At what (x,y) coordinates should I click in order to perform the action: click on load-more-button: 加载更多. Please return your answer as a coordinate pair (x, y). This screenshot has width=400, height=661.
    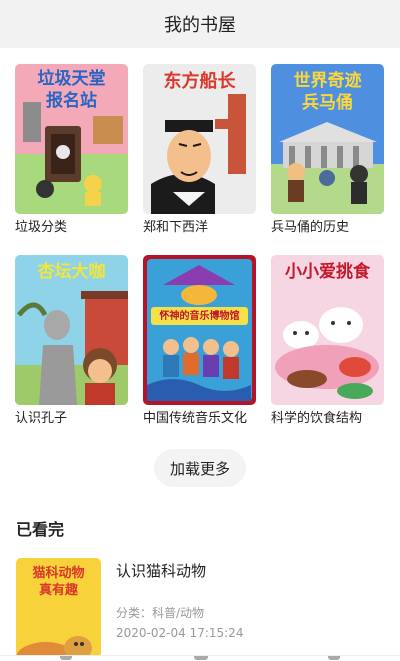
    Looking at the image, I should click on (200, 468).